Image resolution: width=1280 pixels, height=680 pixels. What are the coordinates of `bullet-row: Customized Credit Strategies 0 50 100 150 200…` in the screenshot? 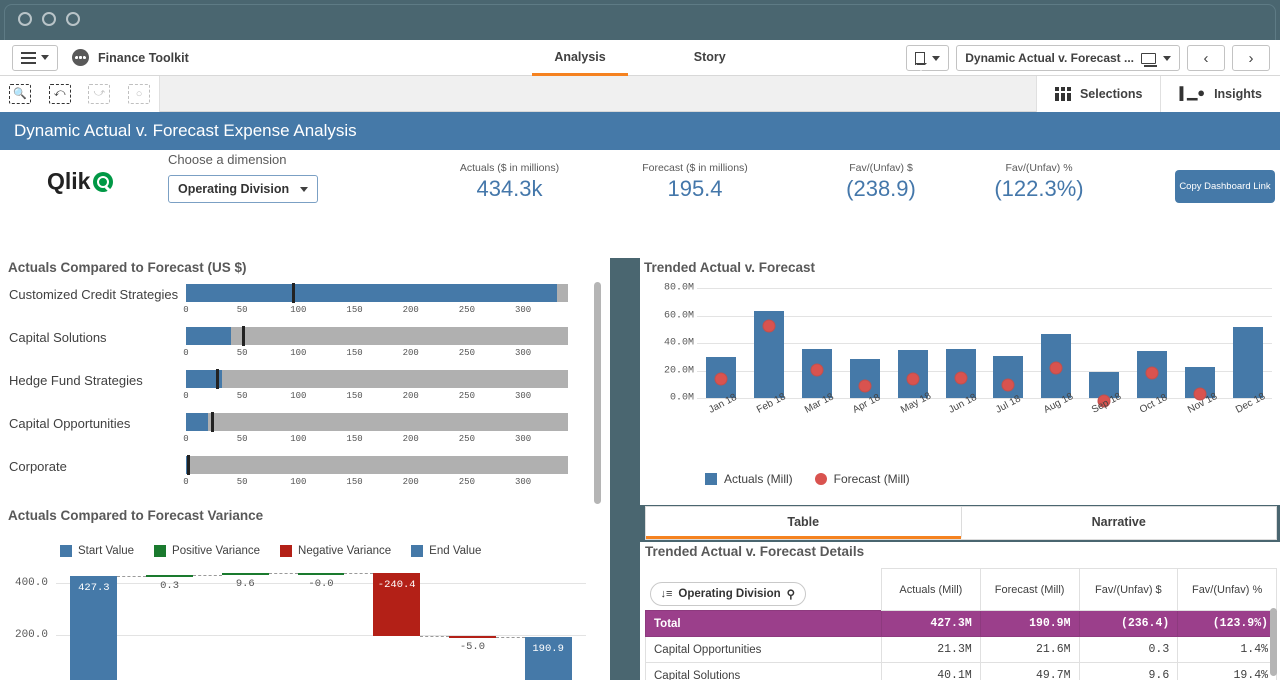 It's located at (299, 301).